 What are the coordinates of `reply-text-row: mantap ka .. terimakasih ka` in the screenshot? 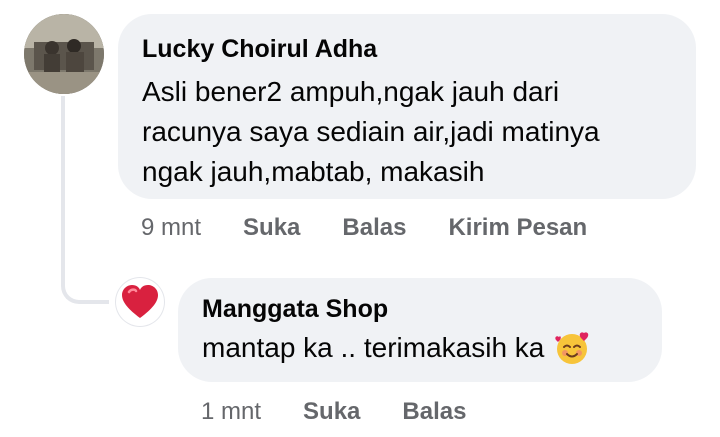 It's located at (420, 348).